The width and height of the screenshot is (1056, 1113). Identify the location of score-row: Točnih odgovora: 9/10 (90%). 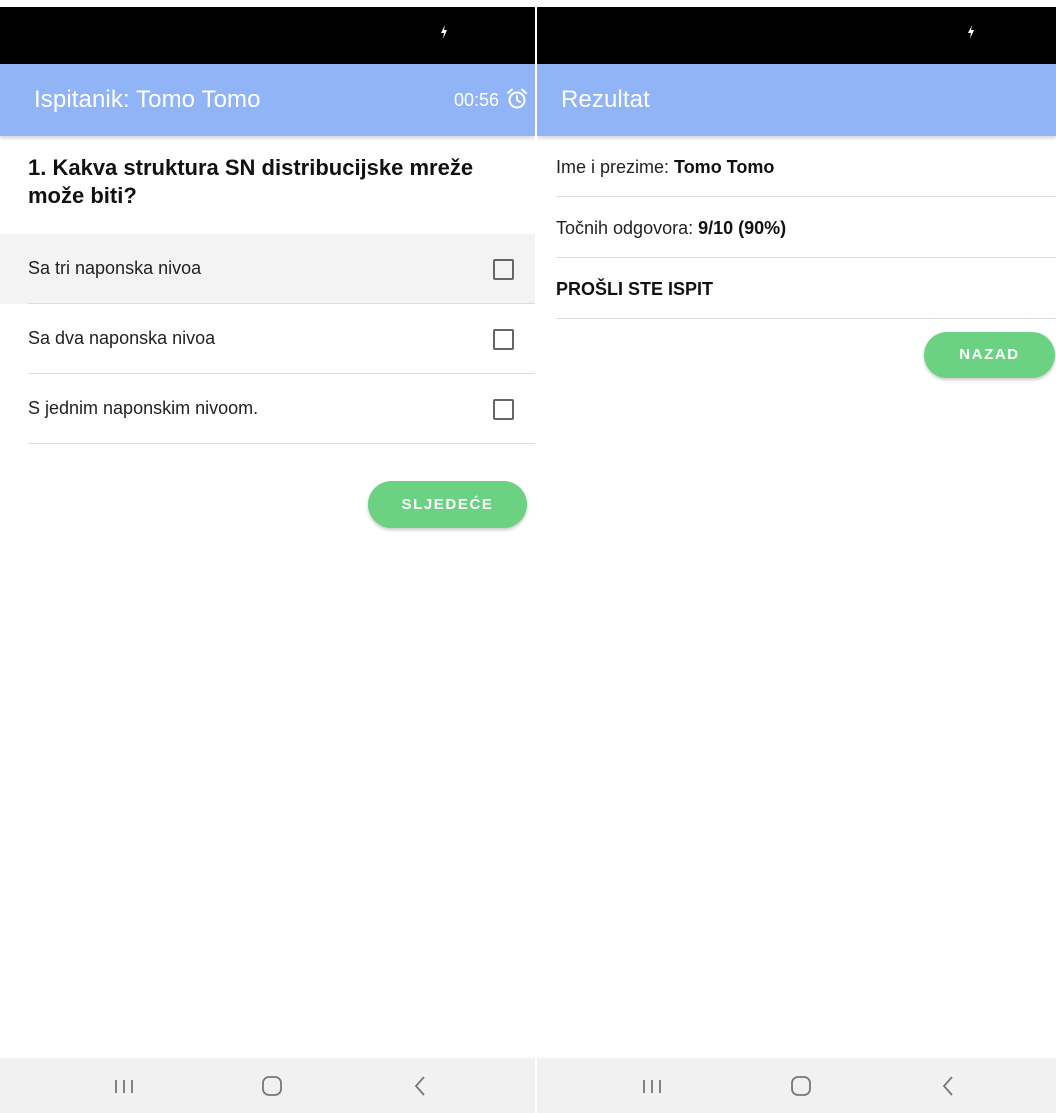
(806, 228).